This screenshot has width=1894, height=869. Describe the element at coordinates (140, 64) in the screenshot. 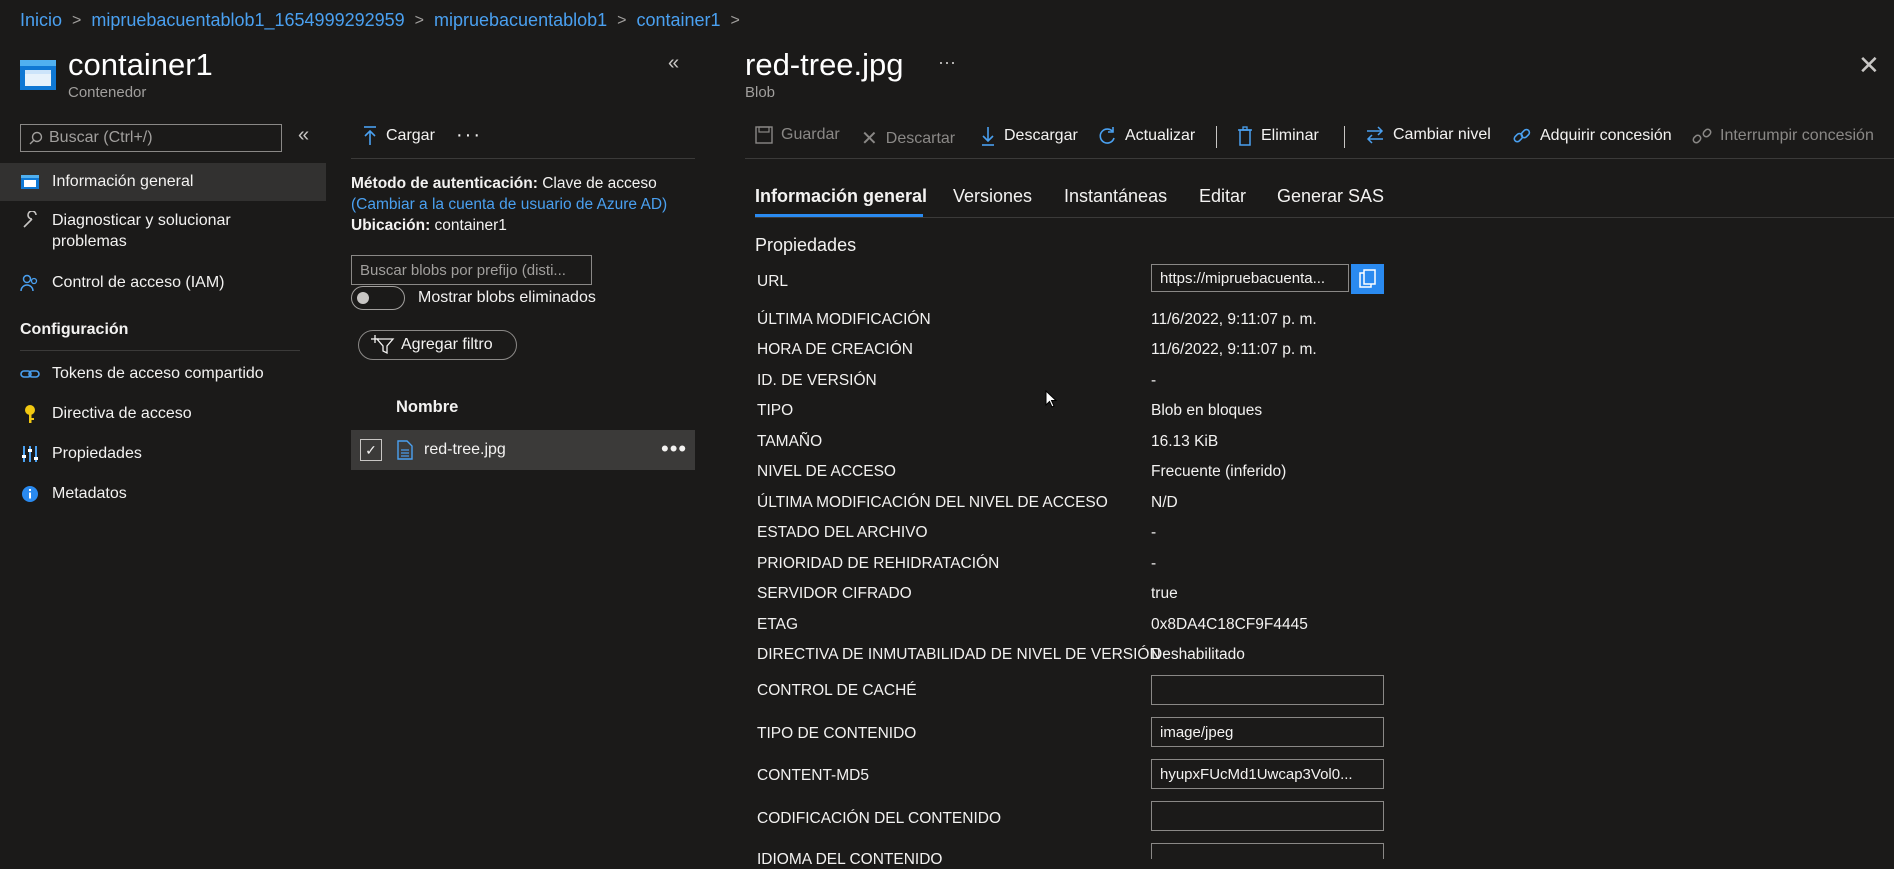

I see `page-title: container1` at that location.